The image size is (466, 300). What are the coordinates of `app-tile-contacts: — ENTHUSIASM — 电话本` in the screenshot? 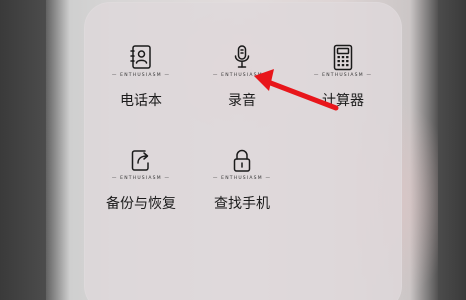 It's located at (141, 88).